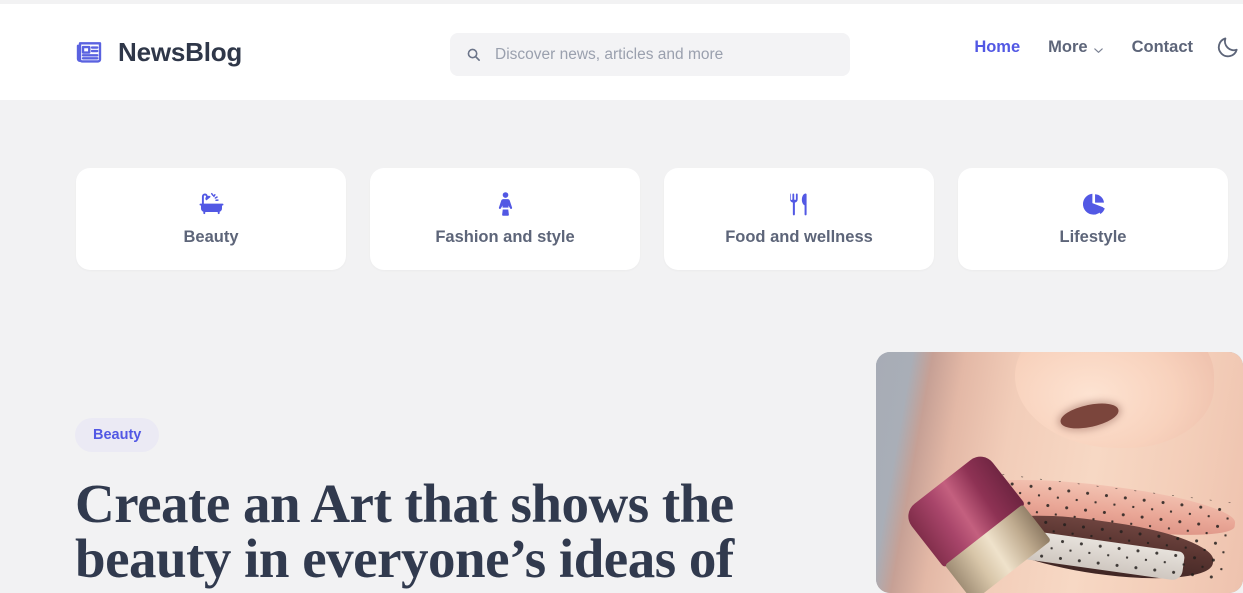 This screenshot has height=593, width=1243. What do you see at coordinates (1093, 204) in the screenshot?
I see `pie-chart-icon` at bounding box center [1093, 204].